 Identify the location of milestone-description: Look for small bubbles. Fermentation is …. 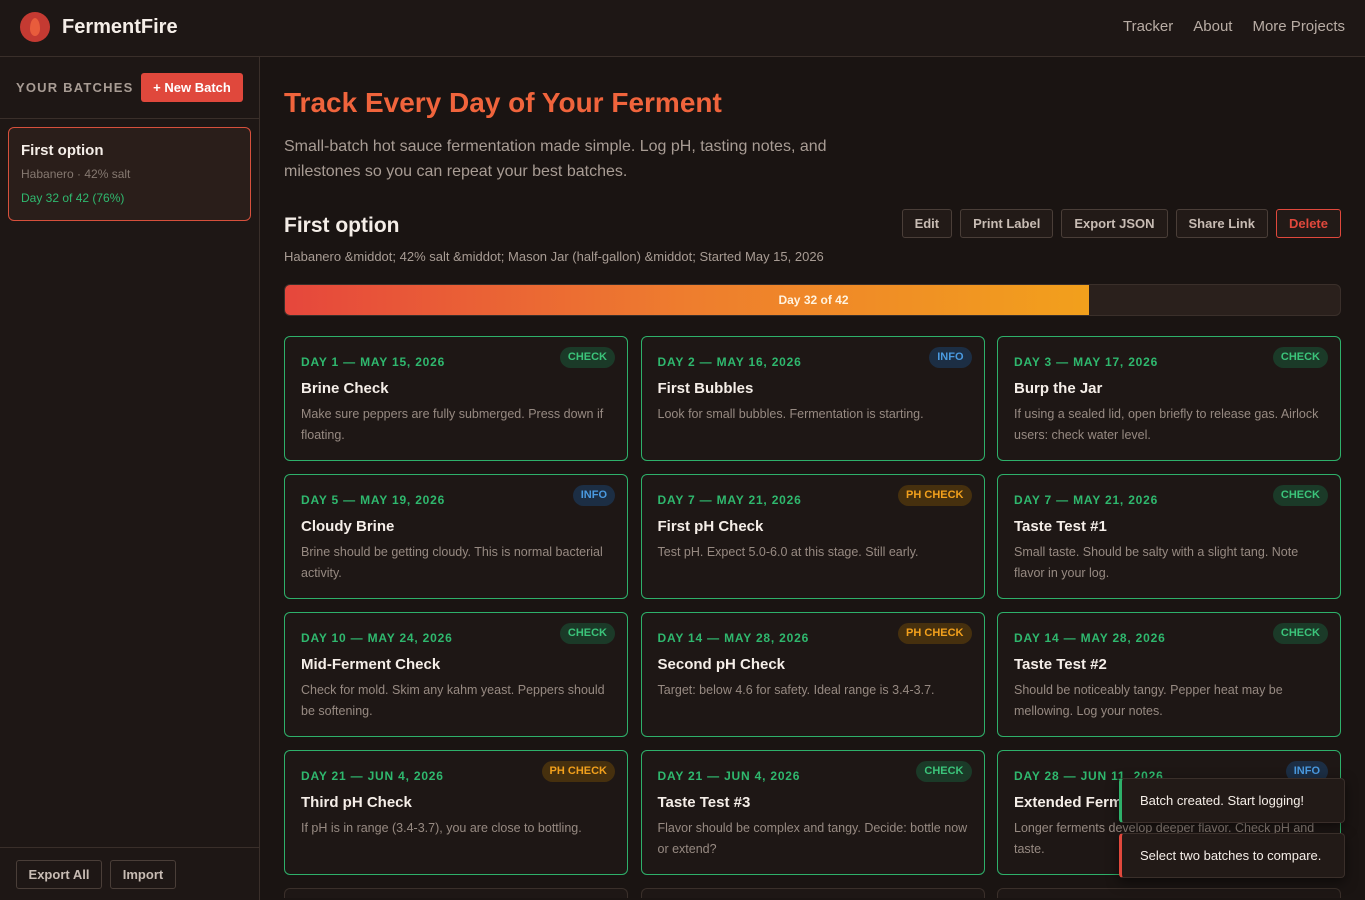
(790, 414).